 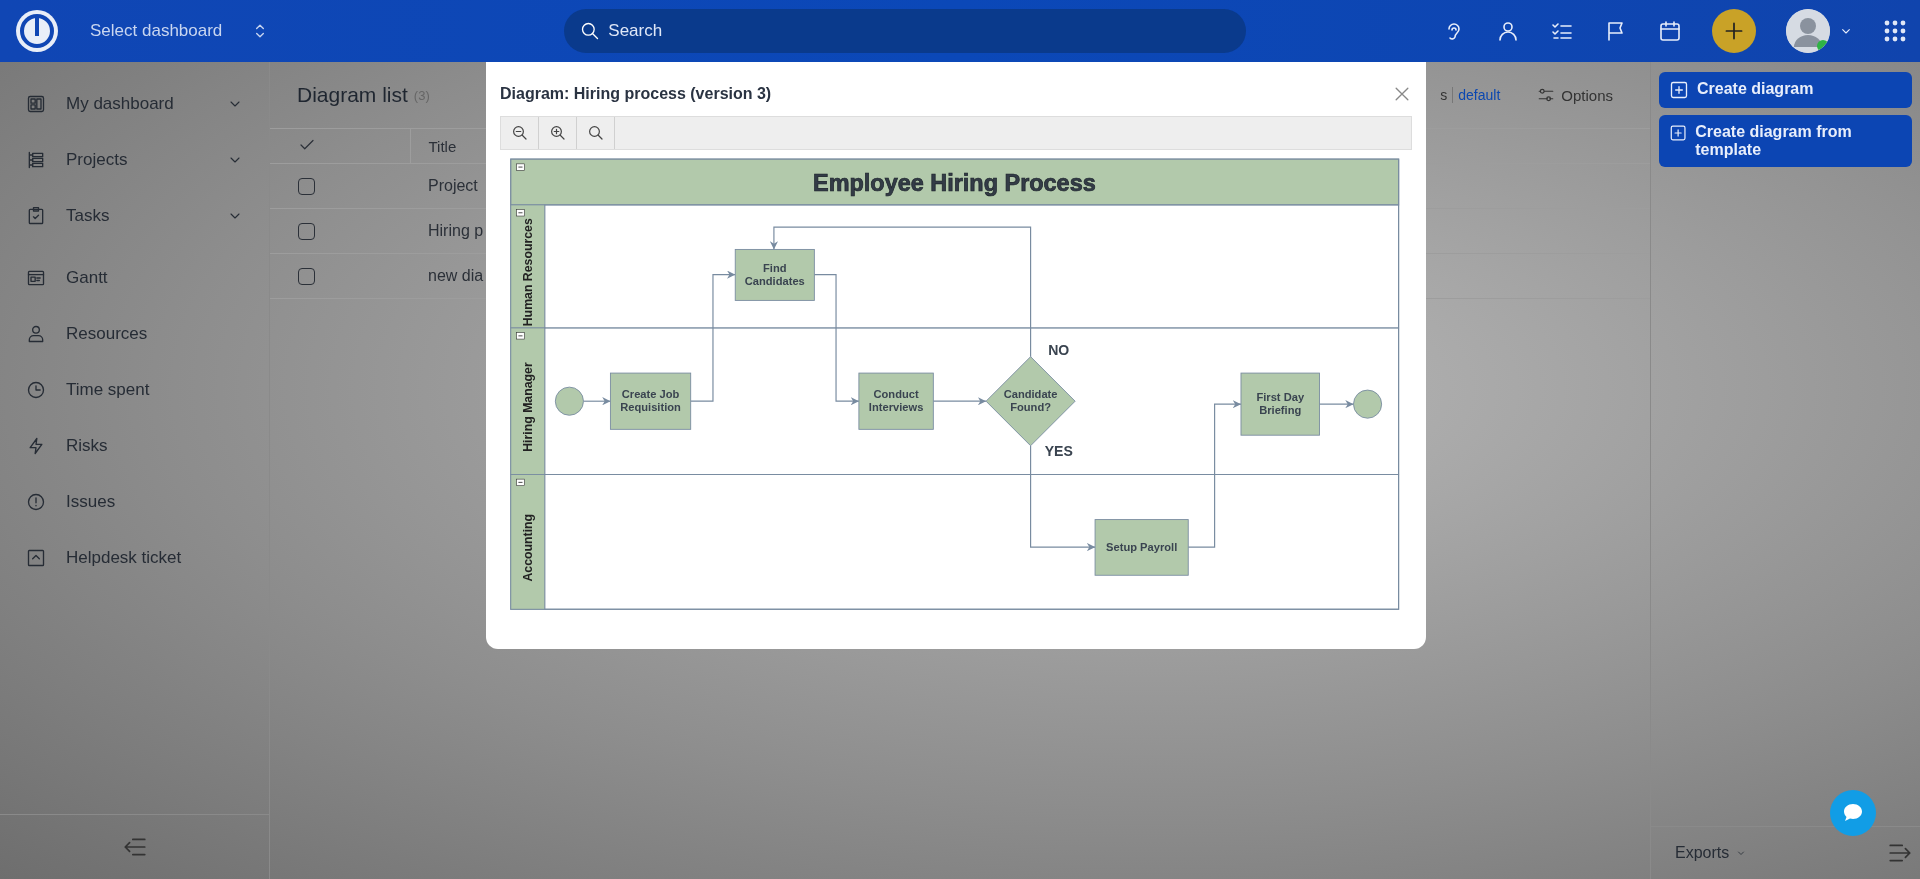 What do you see at coordinates (1059, 349) in the screenshot?
I see `branch-label: NO` at bounding box center [1059, 349].